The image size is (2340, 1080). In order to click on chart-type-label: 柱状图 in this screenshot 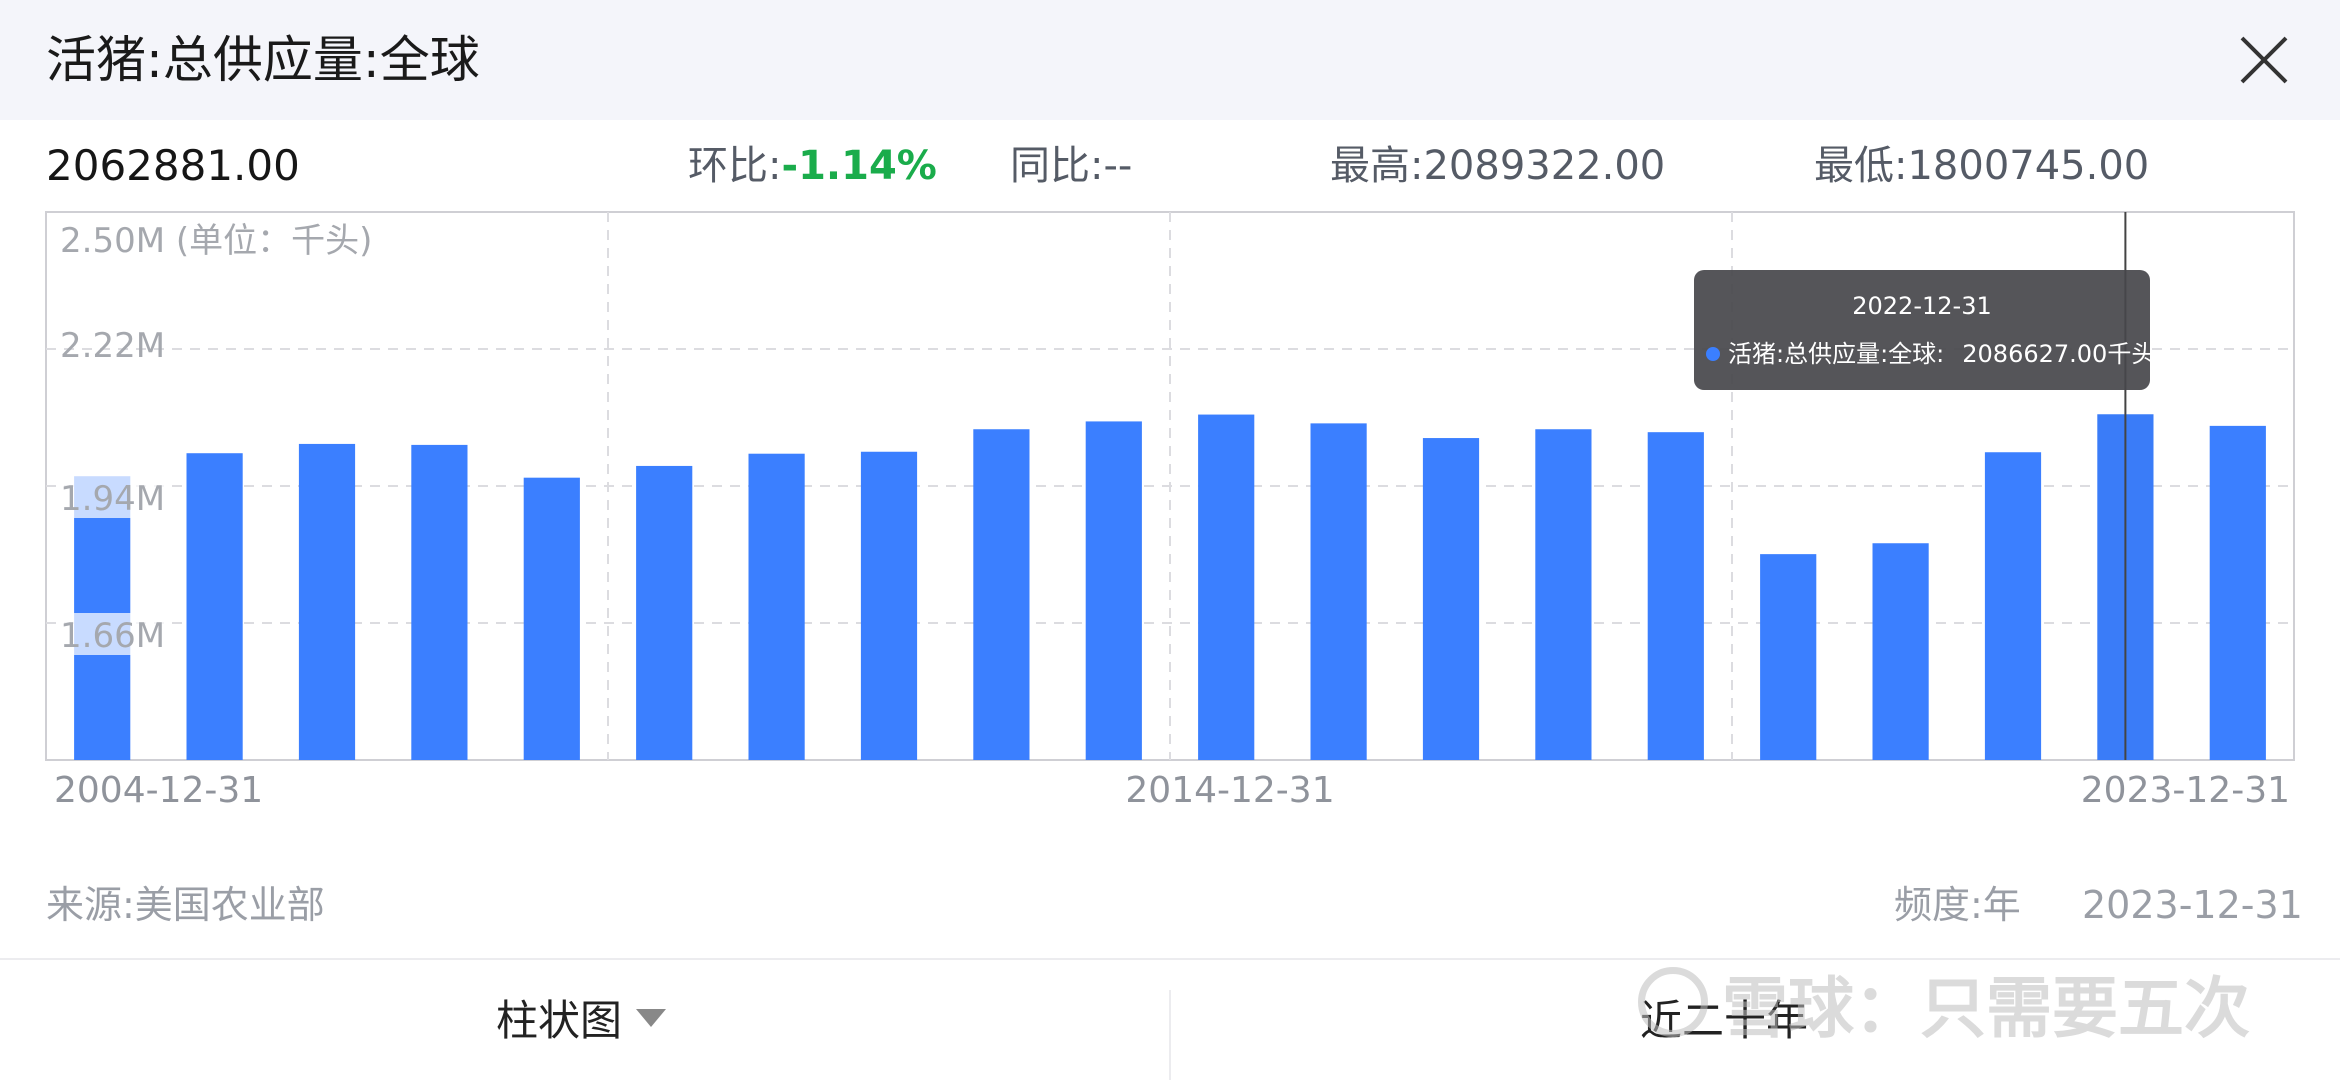, I will do `click(559, 1020)`.